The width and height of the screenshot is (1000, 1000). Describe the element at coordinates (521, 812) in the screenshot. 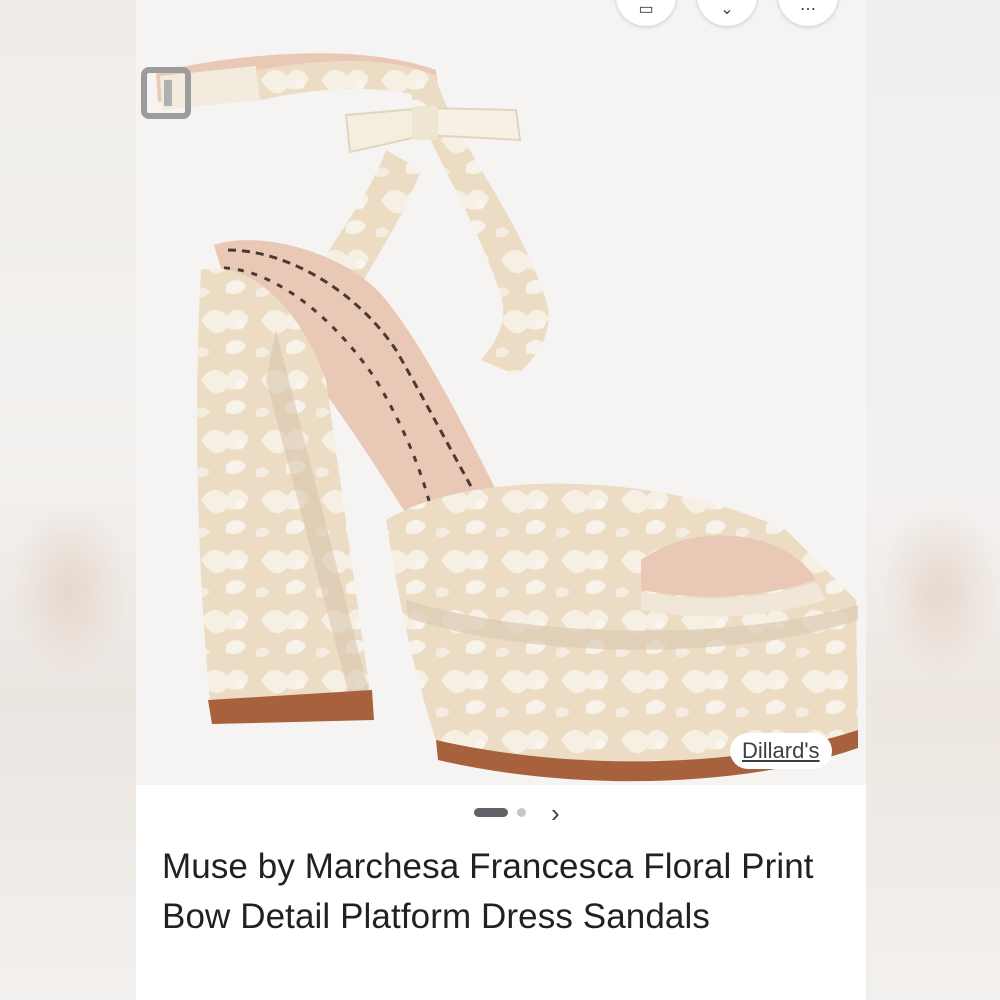

I see `carousel-dot` at that location.